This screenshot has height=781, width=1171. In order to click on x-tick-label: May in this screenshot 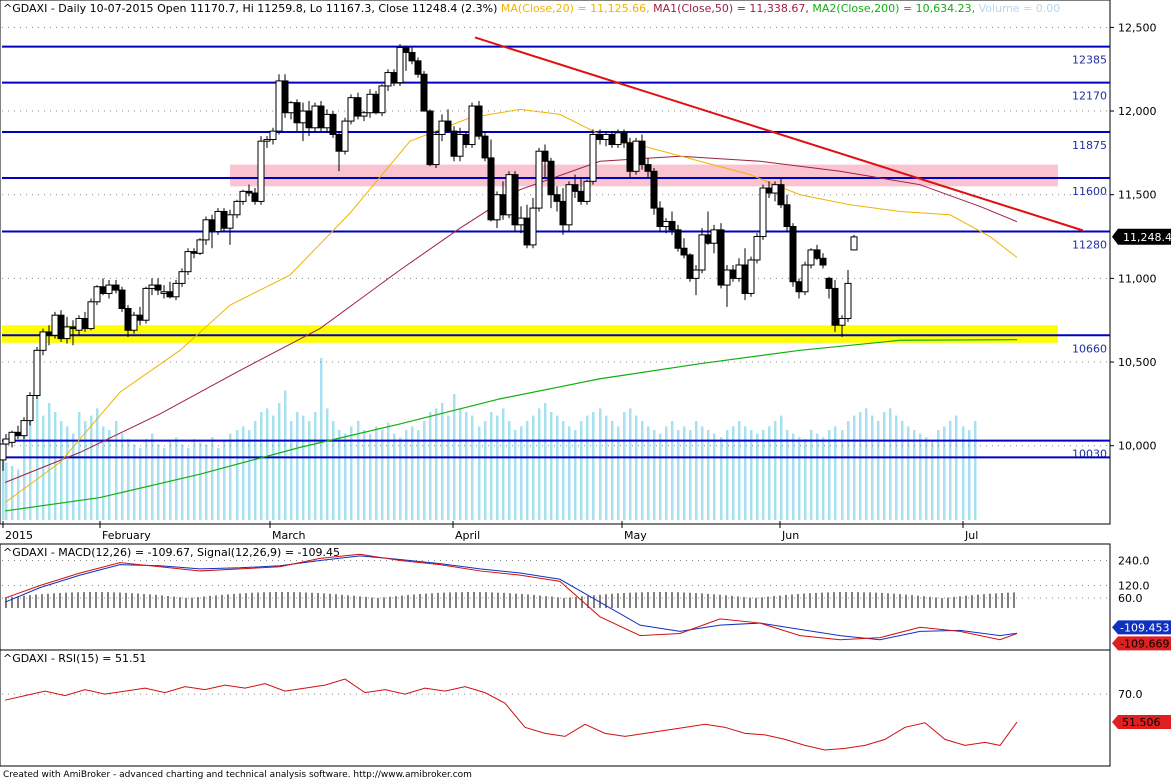, I will do `click(635, 535)`.